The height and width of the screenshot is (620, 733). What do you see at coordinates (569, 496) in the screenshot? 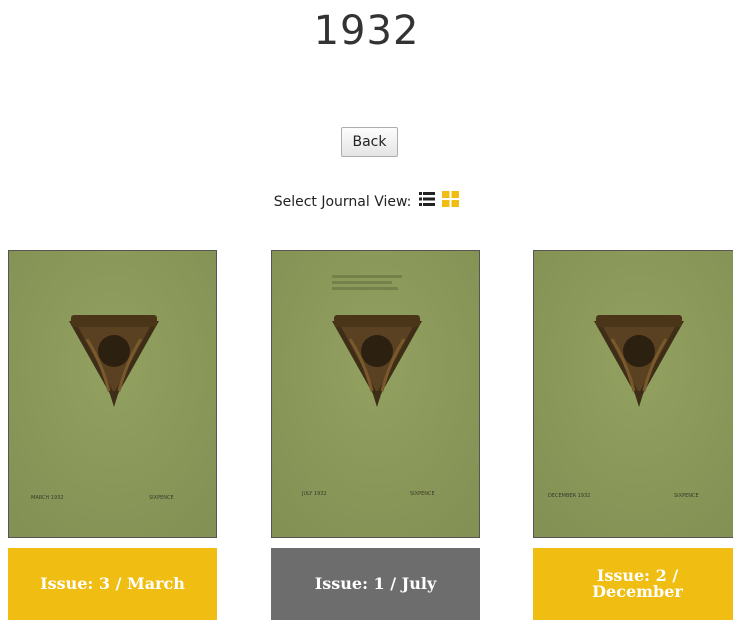
I see `cover-date-text: DECEMBER 1932` at bounding box center [569, 496].